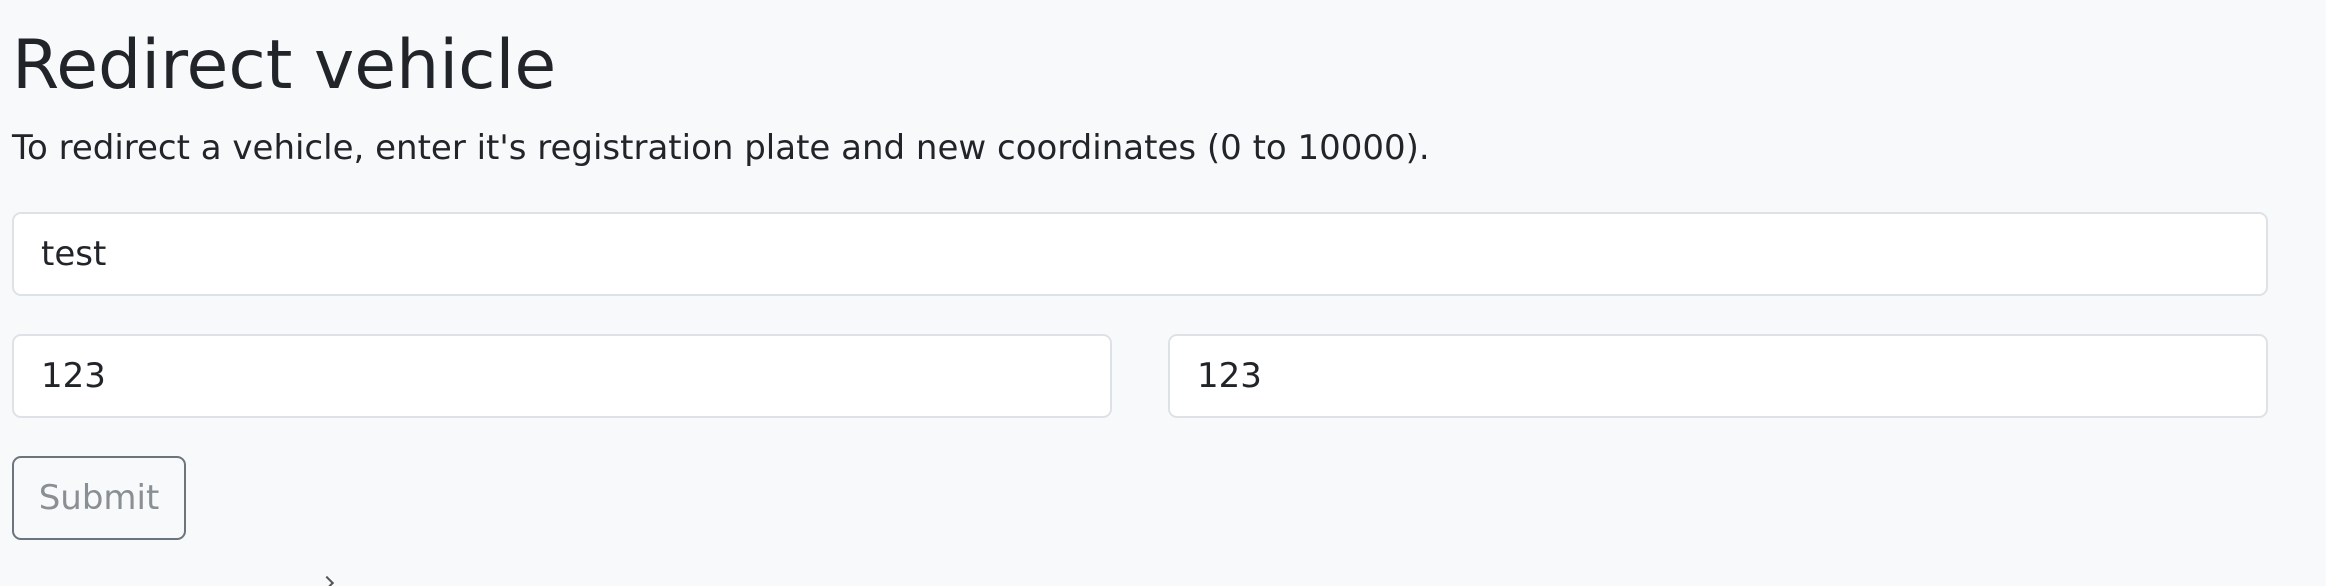 Image resolution: width=2326 pixels, height=586 pixels. Describe the element at coordinates (562, 376) in the screenshot. I see `x-coordinate-input` at that location.